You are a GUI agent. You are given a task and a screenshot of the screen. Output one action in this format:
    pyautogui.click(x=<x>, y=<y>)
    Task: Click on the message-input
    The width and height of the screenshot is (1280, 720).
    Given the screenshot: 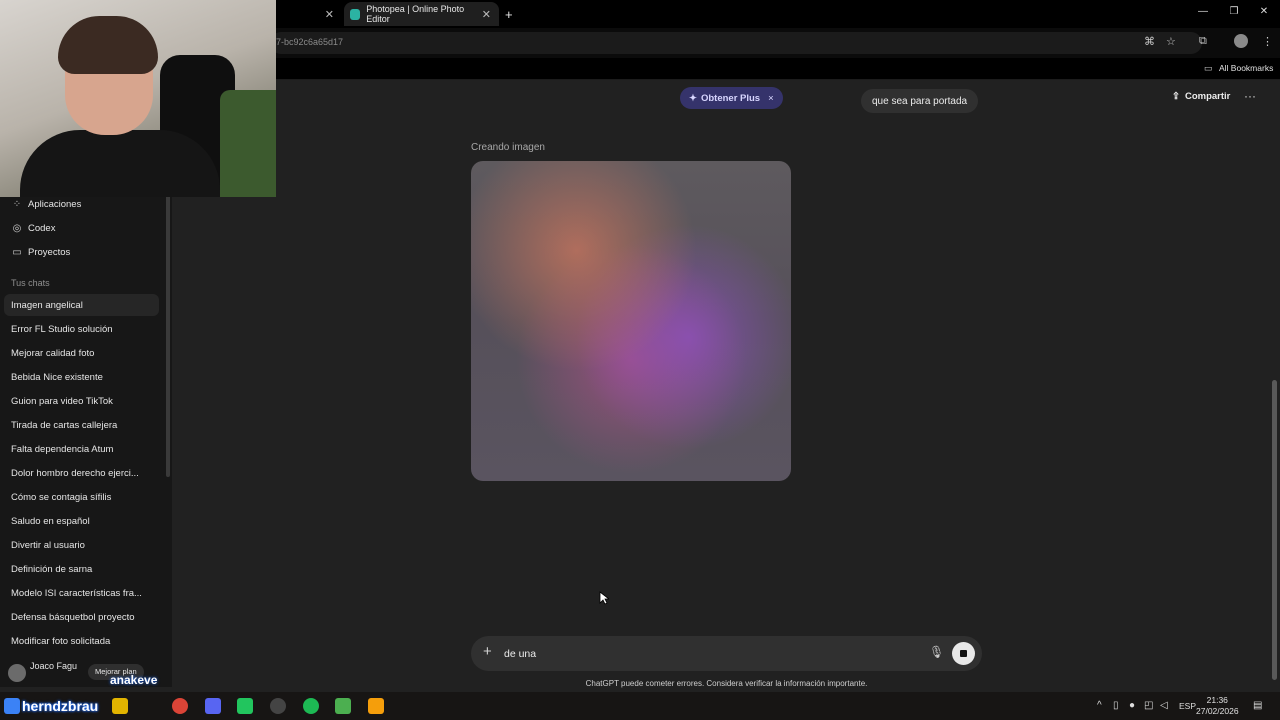 What is the action you would take?
    pyautogui.click(x=704, y=654)
    